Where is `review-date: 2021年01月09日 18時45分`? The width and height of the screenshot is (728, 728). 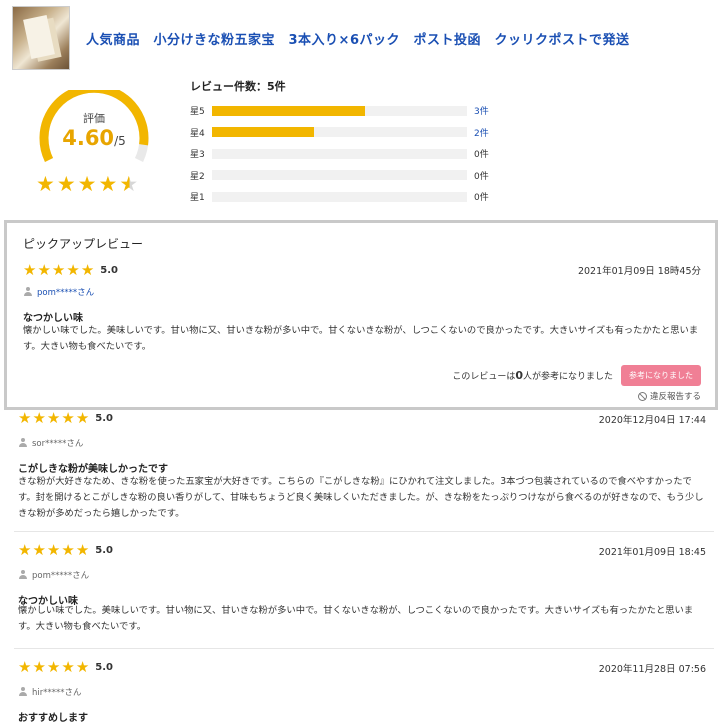 review-date: 2021年01月09日 18時45分 is located at coordinates (639, 271).